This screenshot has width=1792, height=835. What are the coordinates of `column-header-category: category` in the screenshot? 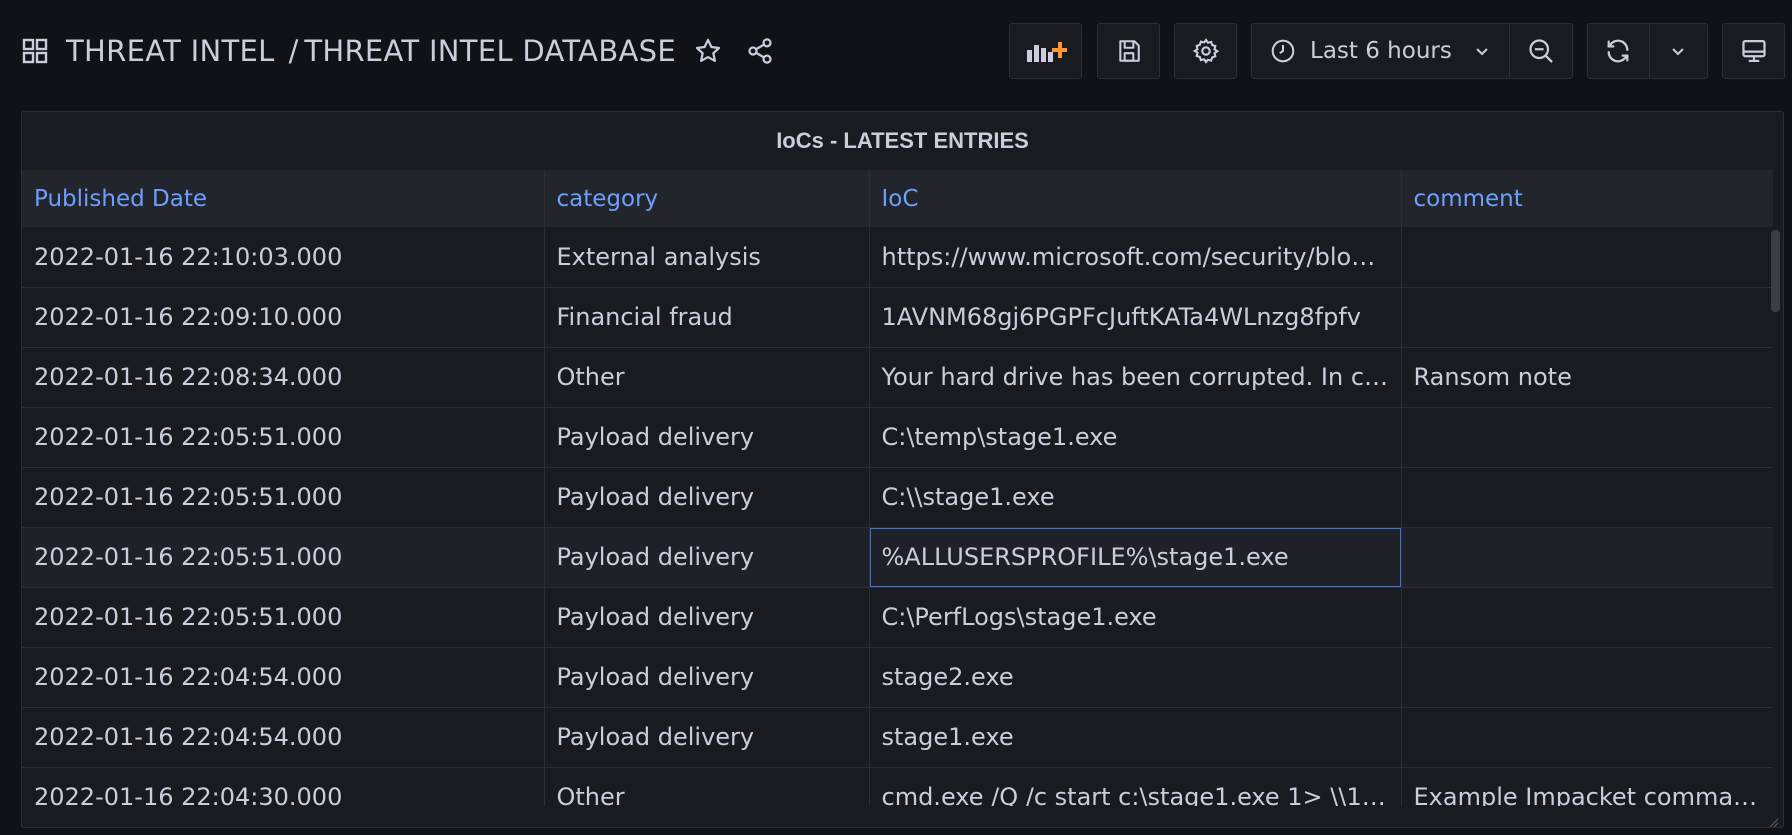 It's located at (707, 198).